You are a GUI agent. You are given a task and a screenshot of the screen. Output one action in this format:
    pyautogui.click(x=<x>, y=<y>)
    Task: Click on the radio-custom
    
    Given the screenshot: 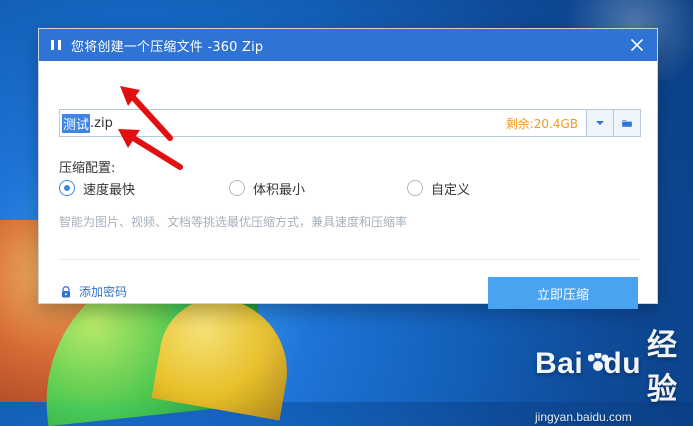 What is the action you would take?
    pyautogui.click(x=415, y=188)
    